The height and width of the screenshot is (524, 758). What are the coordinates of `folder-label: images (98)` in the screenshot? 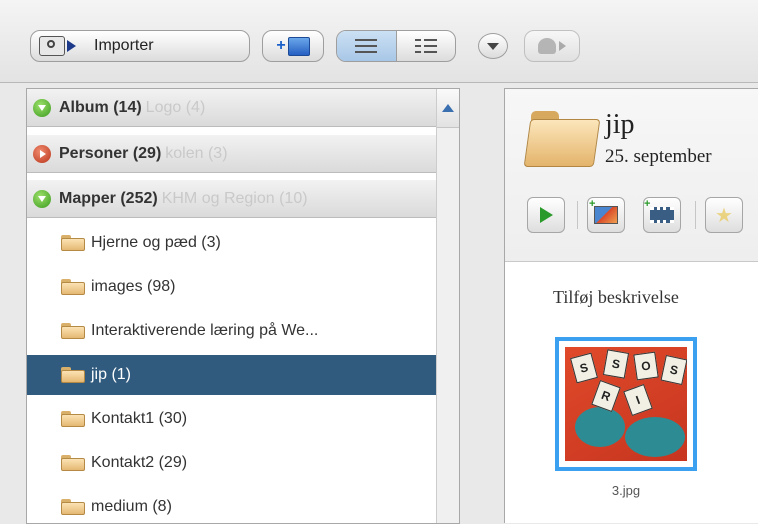 It's located at (133, 286).